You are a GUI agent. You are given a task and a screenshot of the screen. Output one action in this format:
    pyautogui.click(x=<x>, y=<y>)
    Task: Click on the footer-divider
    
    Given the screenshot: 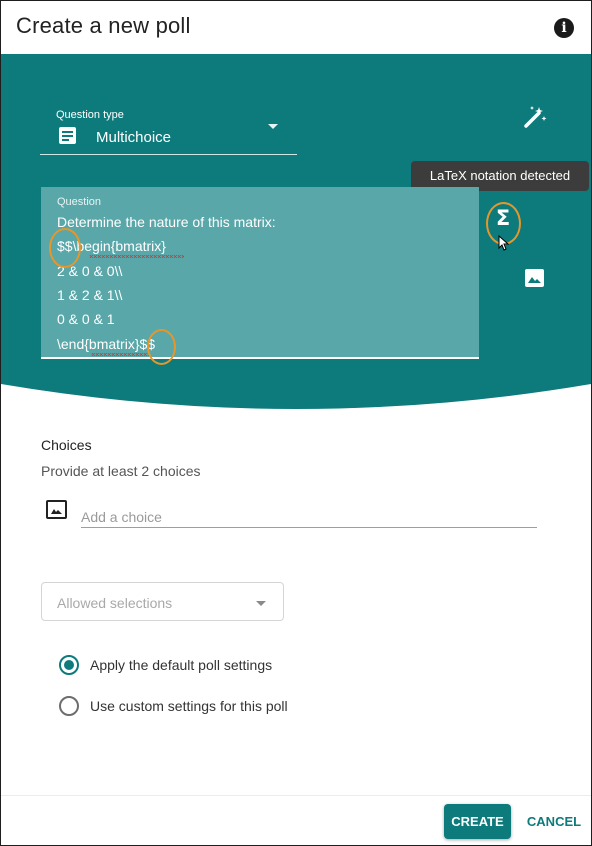 What is the action you would take?
    pyautogui.click(x=296, y=795)
    